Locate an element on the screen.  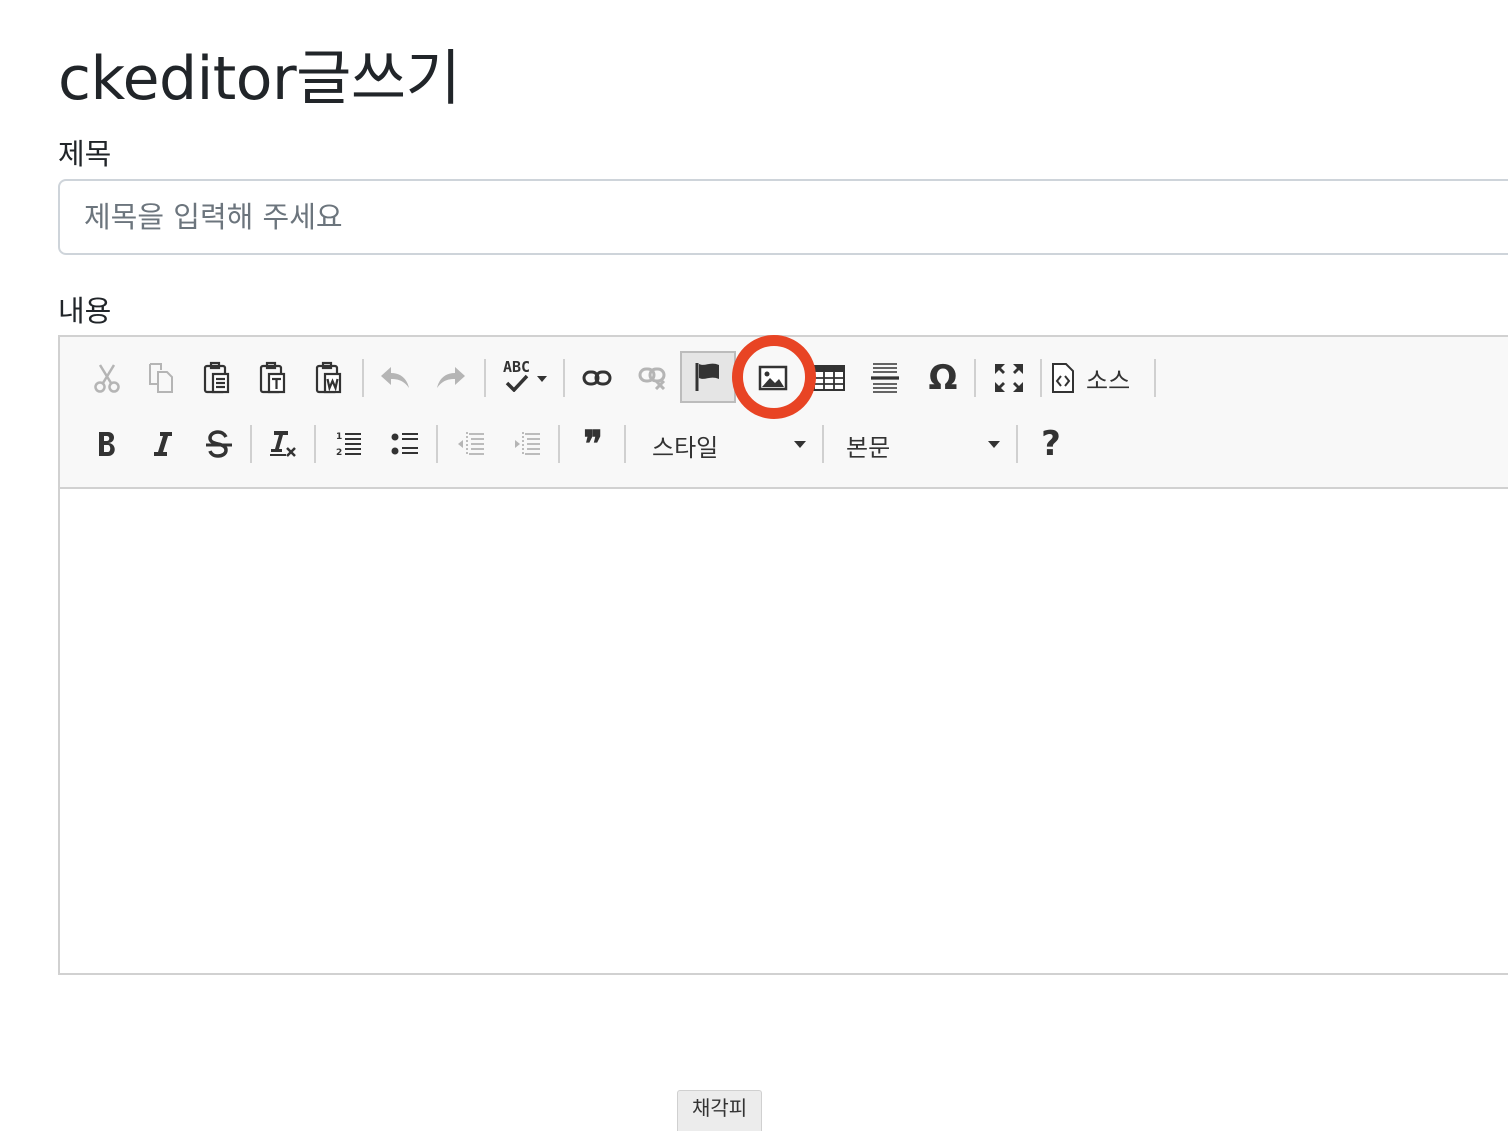
paste-word-icon is located at coordinates (328, 377).